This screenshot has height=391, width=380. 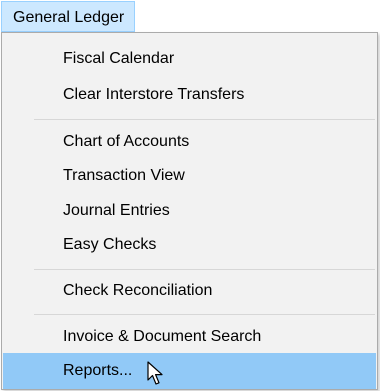 What do you see at coordinates (155, 373) in the screenshot?
I see `mouse-pointer-icon` at bounding box center [155, 373].